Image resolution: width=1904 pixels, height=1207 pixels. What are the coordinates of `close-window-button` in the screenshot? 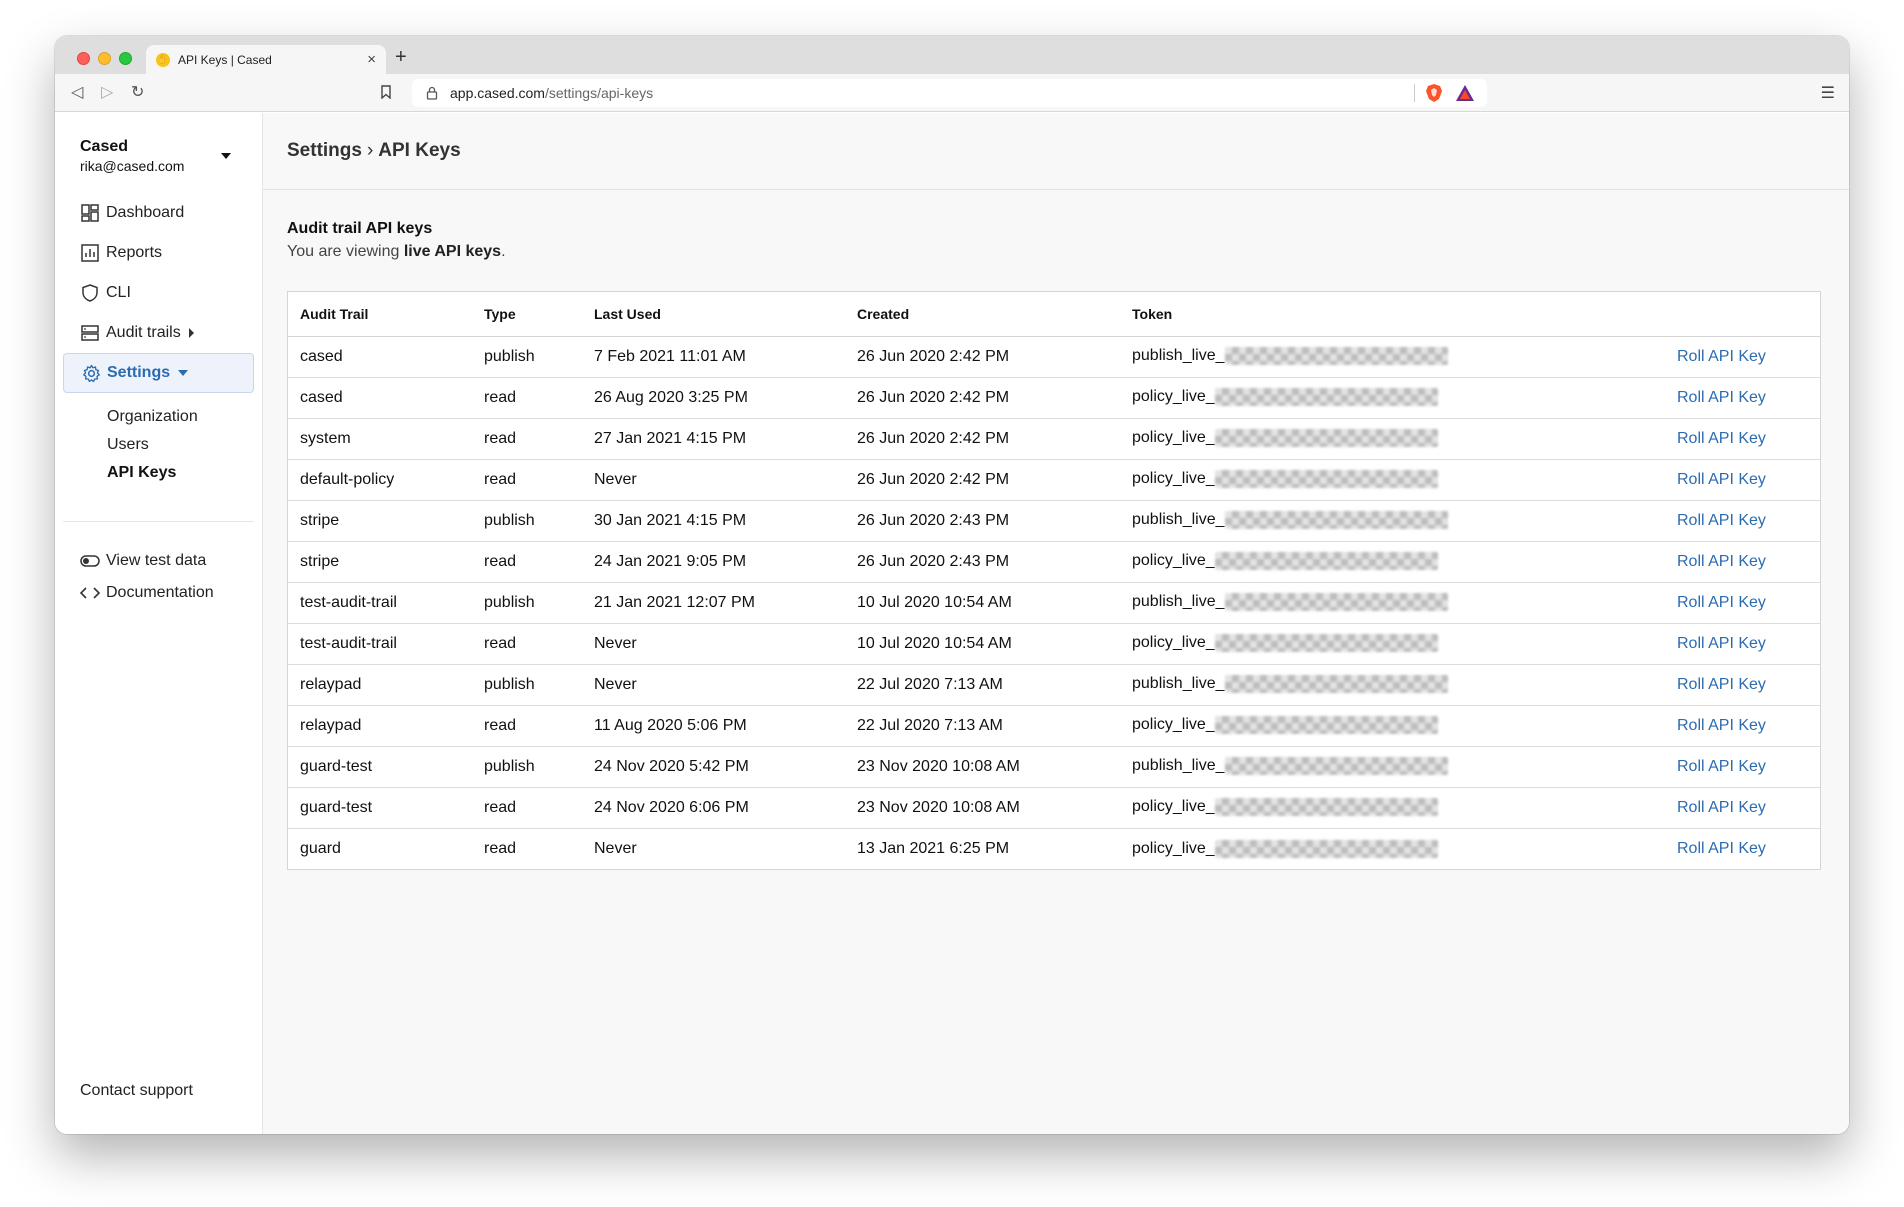 It's located at (83, 58).